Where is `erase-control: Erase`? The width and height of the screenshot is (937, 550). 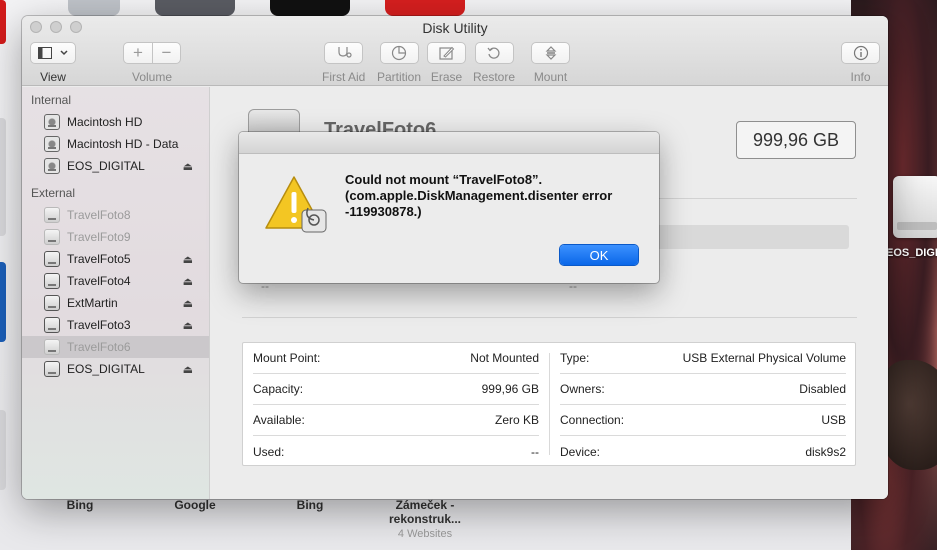 erase-control: Erase is located at coordinates (446, 63).